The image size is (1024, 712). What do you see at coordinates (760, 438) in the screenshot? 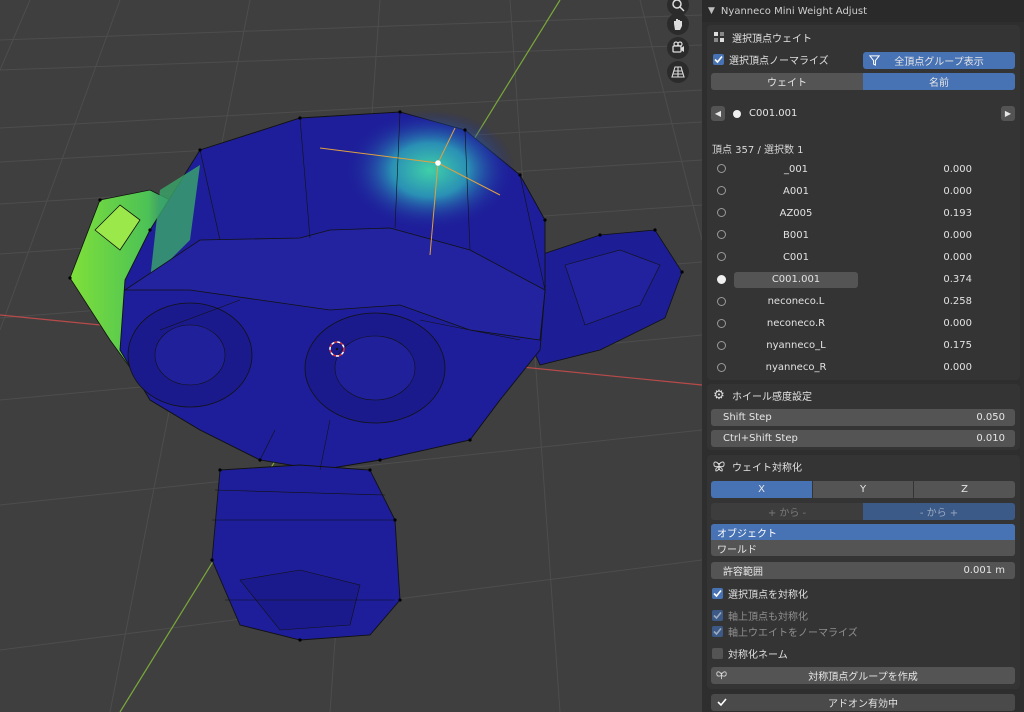
I see `ctrl-shift-step-label: Ctrl+Shift Step` at bounding box center [760, 438].